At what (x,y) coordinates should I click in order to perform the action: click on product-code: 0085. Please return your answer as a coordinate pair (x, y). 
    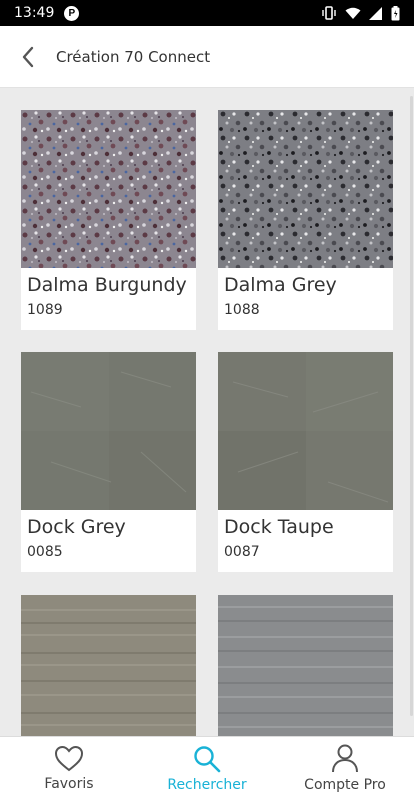
    Looking at the image, I should click on (45, 552).